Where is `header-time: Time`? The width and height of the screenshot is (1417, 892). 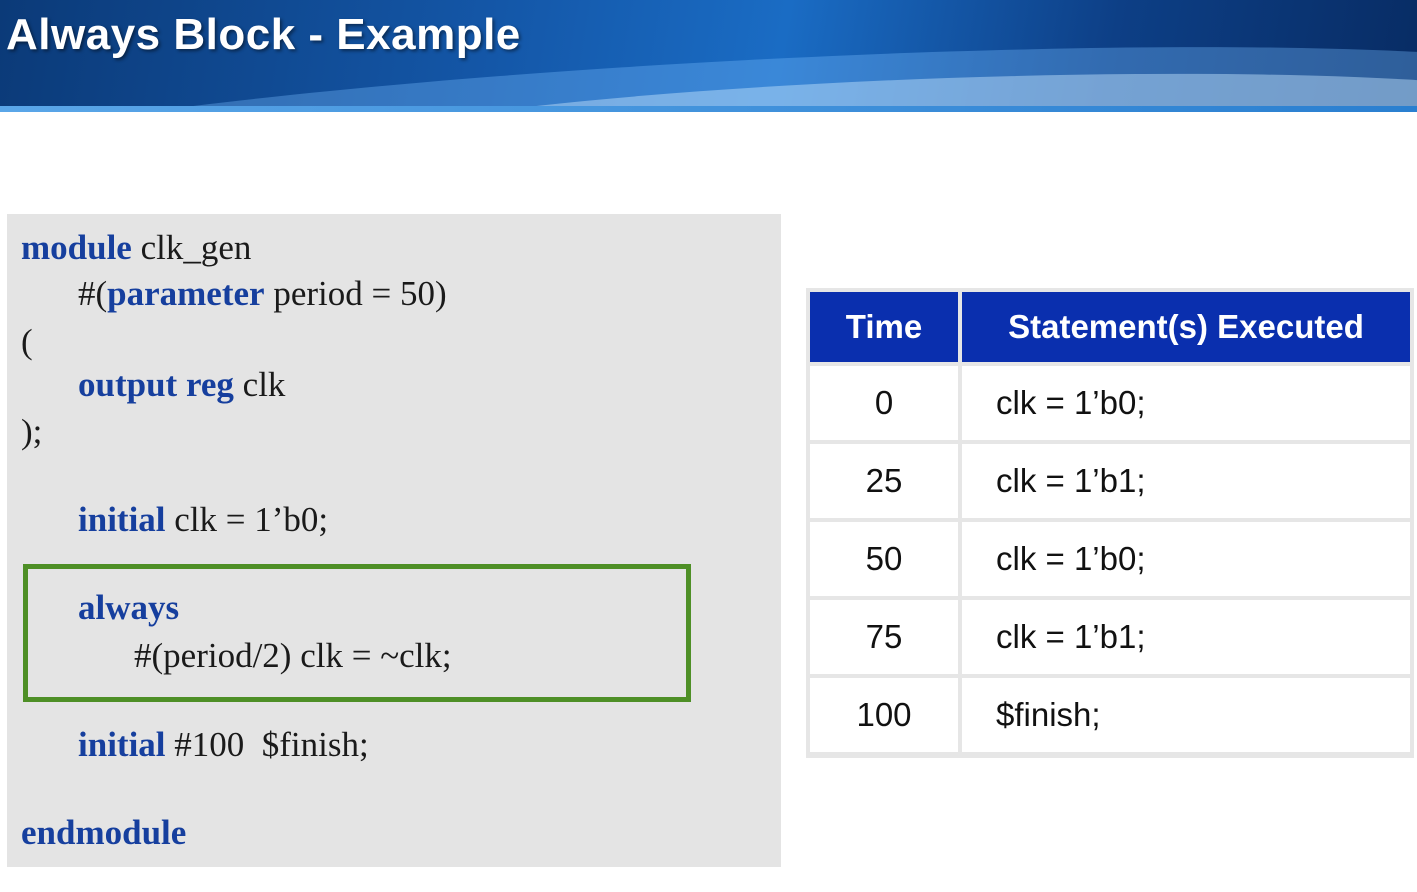
header-time: Time is located at coordinates (884, 327).